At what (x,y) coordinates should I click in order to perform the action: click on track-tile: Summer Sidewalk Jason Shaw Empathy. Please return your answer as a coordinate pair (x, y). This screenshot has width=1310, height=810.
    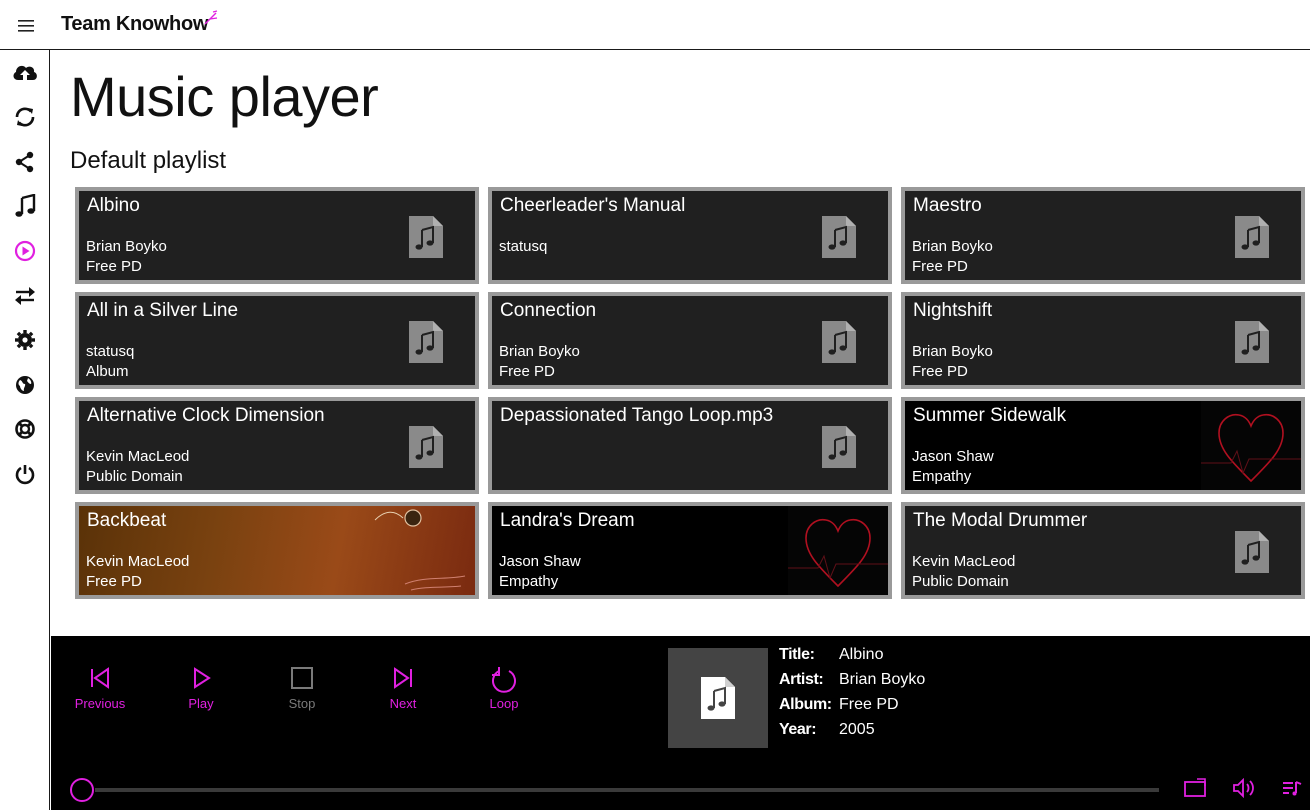
    Looking at the image, I should click on (1103, 445).